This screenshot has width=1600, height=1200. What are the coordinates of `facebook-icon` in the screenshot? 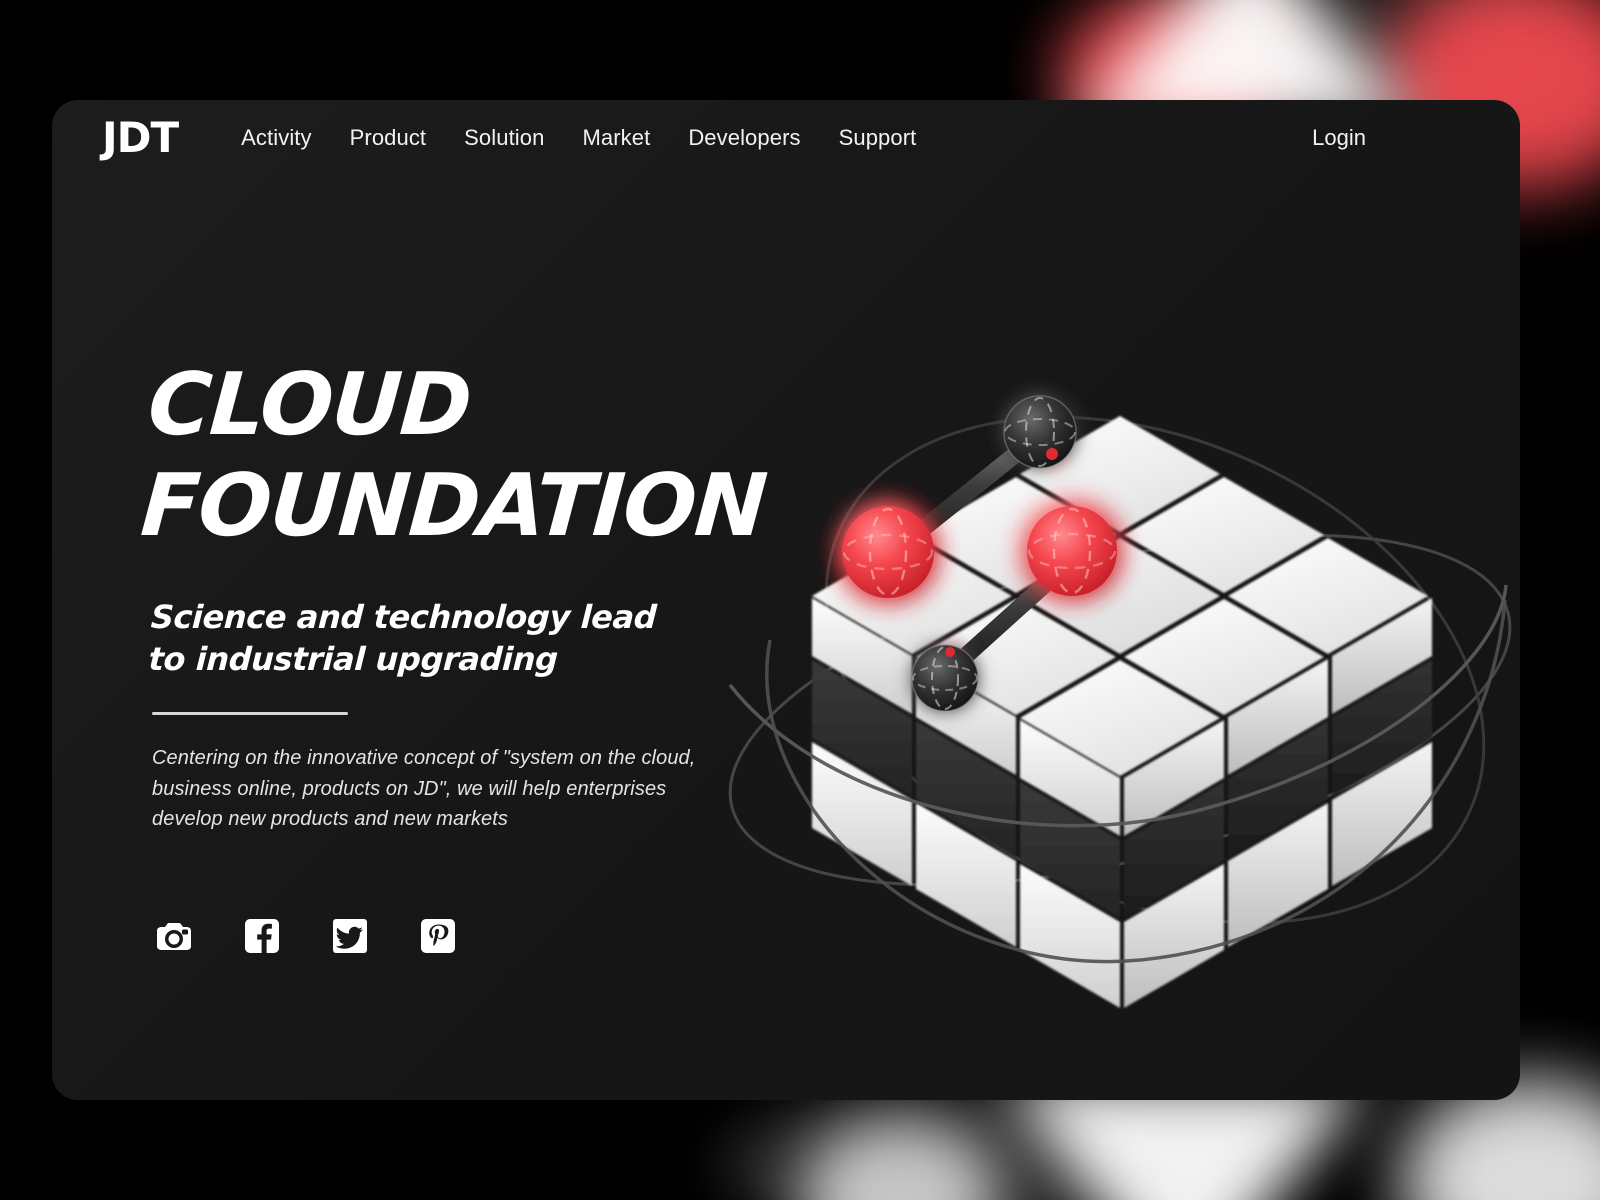 It's located at (262, 936).